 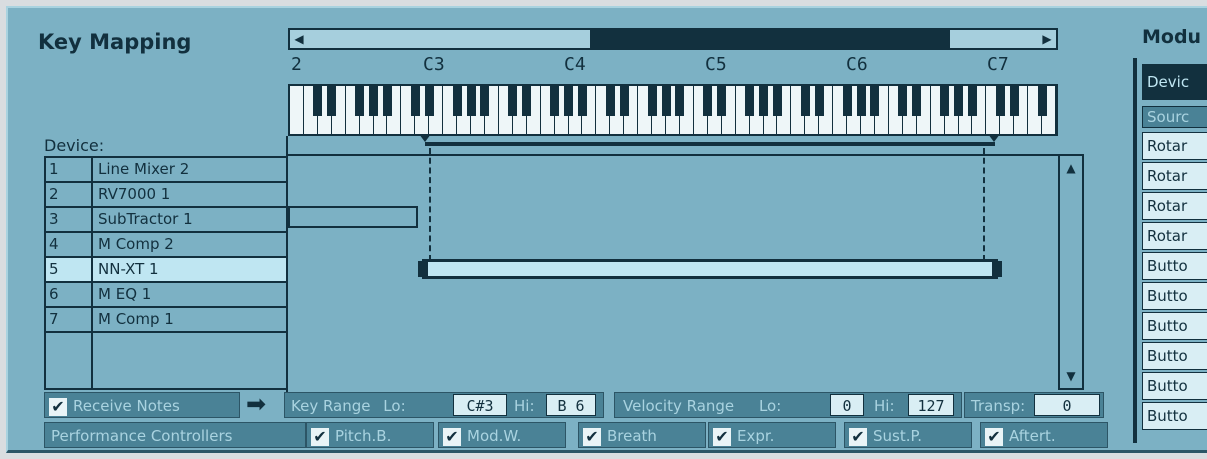 I want to click on key-hi-value: B 6, so click(x=571, y=405).